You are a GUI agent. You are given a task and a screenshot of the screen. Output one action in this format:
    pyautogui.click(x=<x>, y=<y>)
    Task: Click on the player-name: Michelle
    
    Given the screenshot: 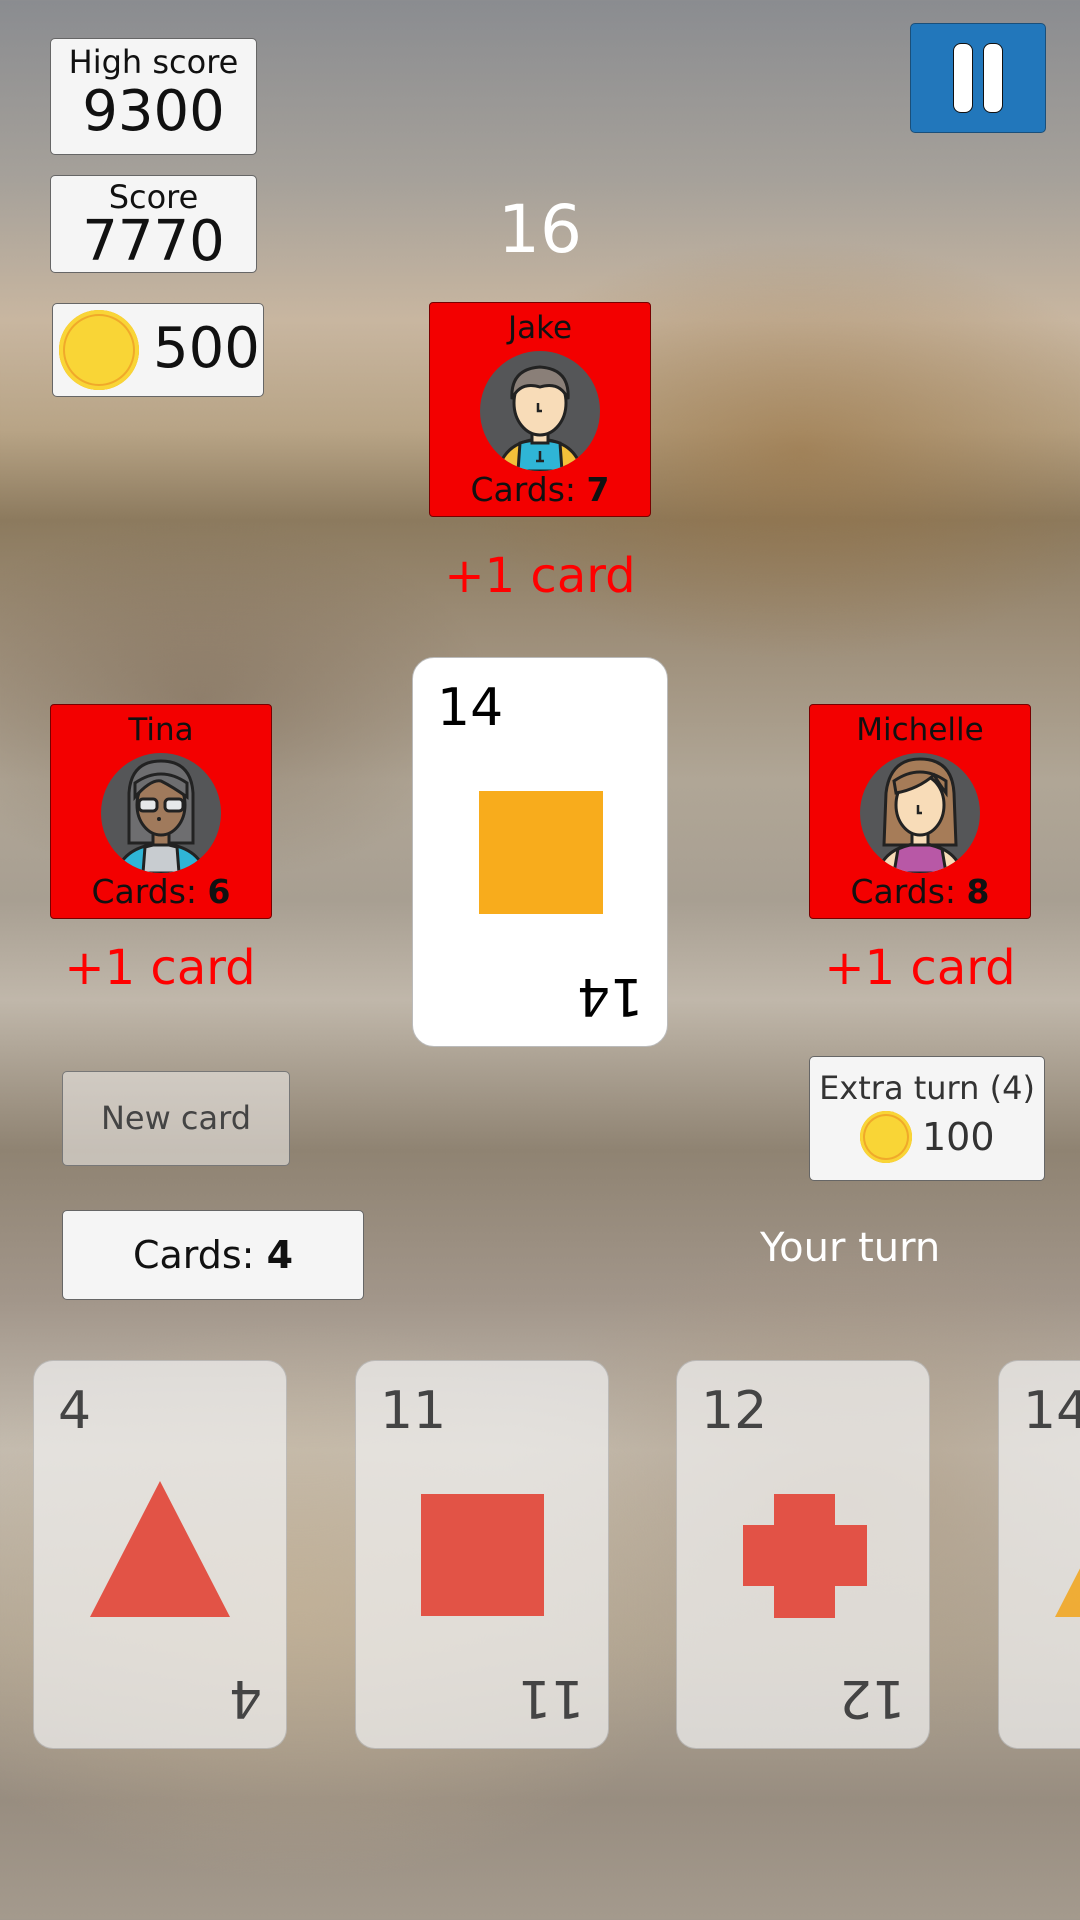 What is the action you would take?
    pyautogui.click(x=920, y=730)
    